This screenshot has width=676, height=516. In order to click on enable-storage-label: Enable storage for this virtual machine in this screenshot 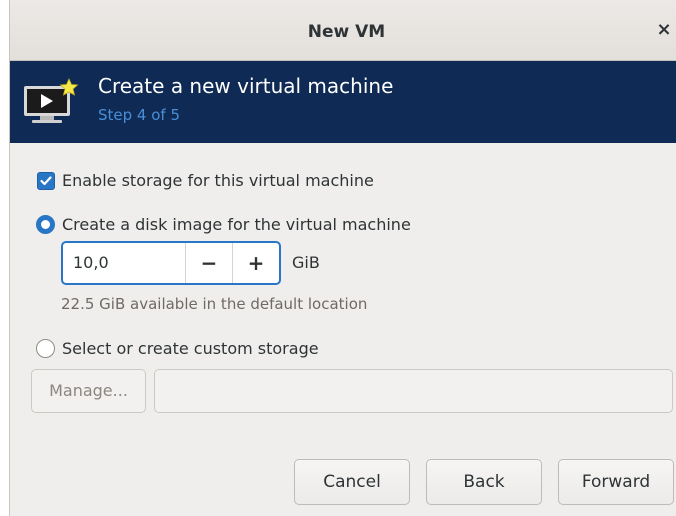, I will do `click(218, 180)`.